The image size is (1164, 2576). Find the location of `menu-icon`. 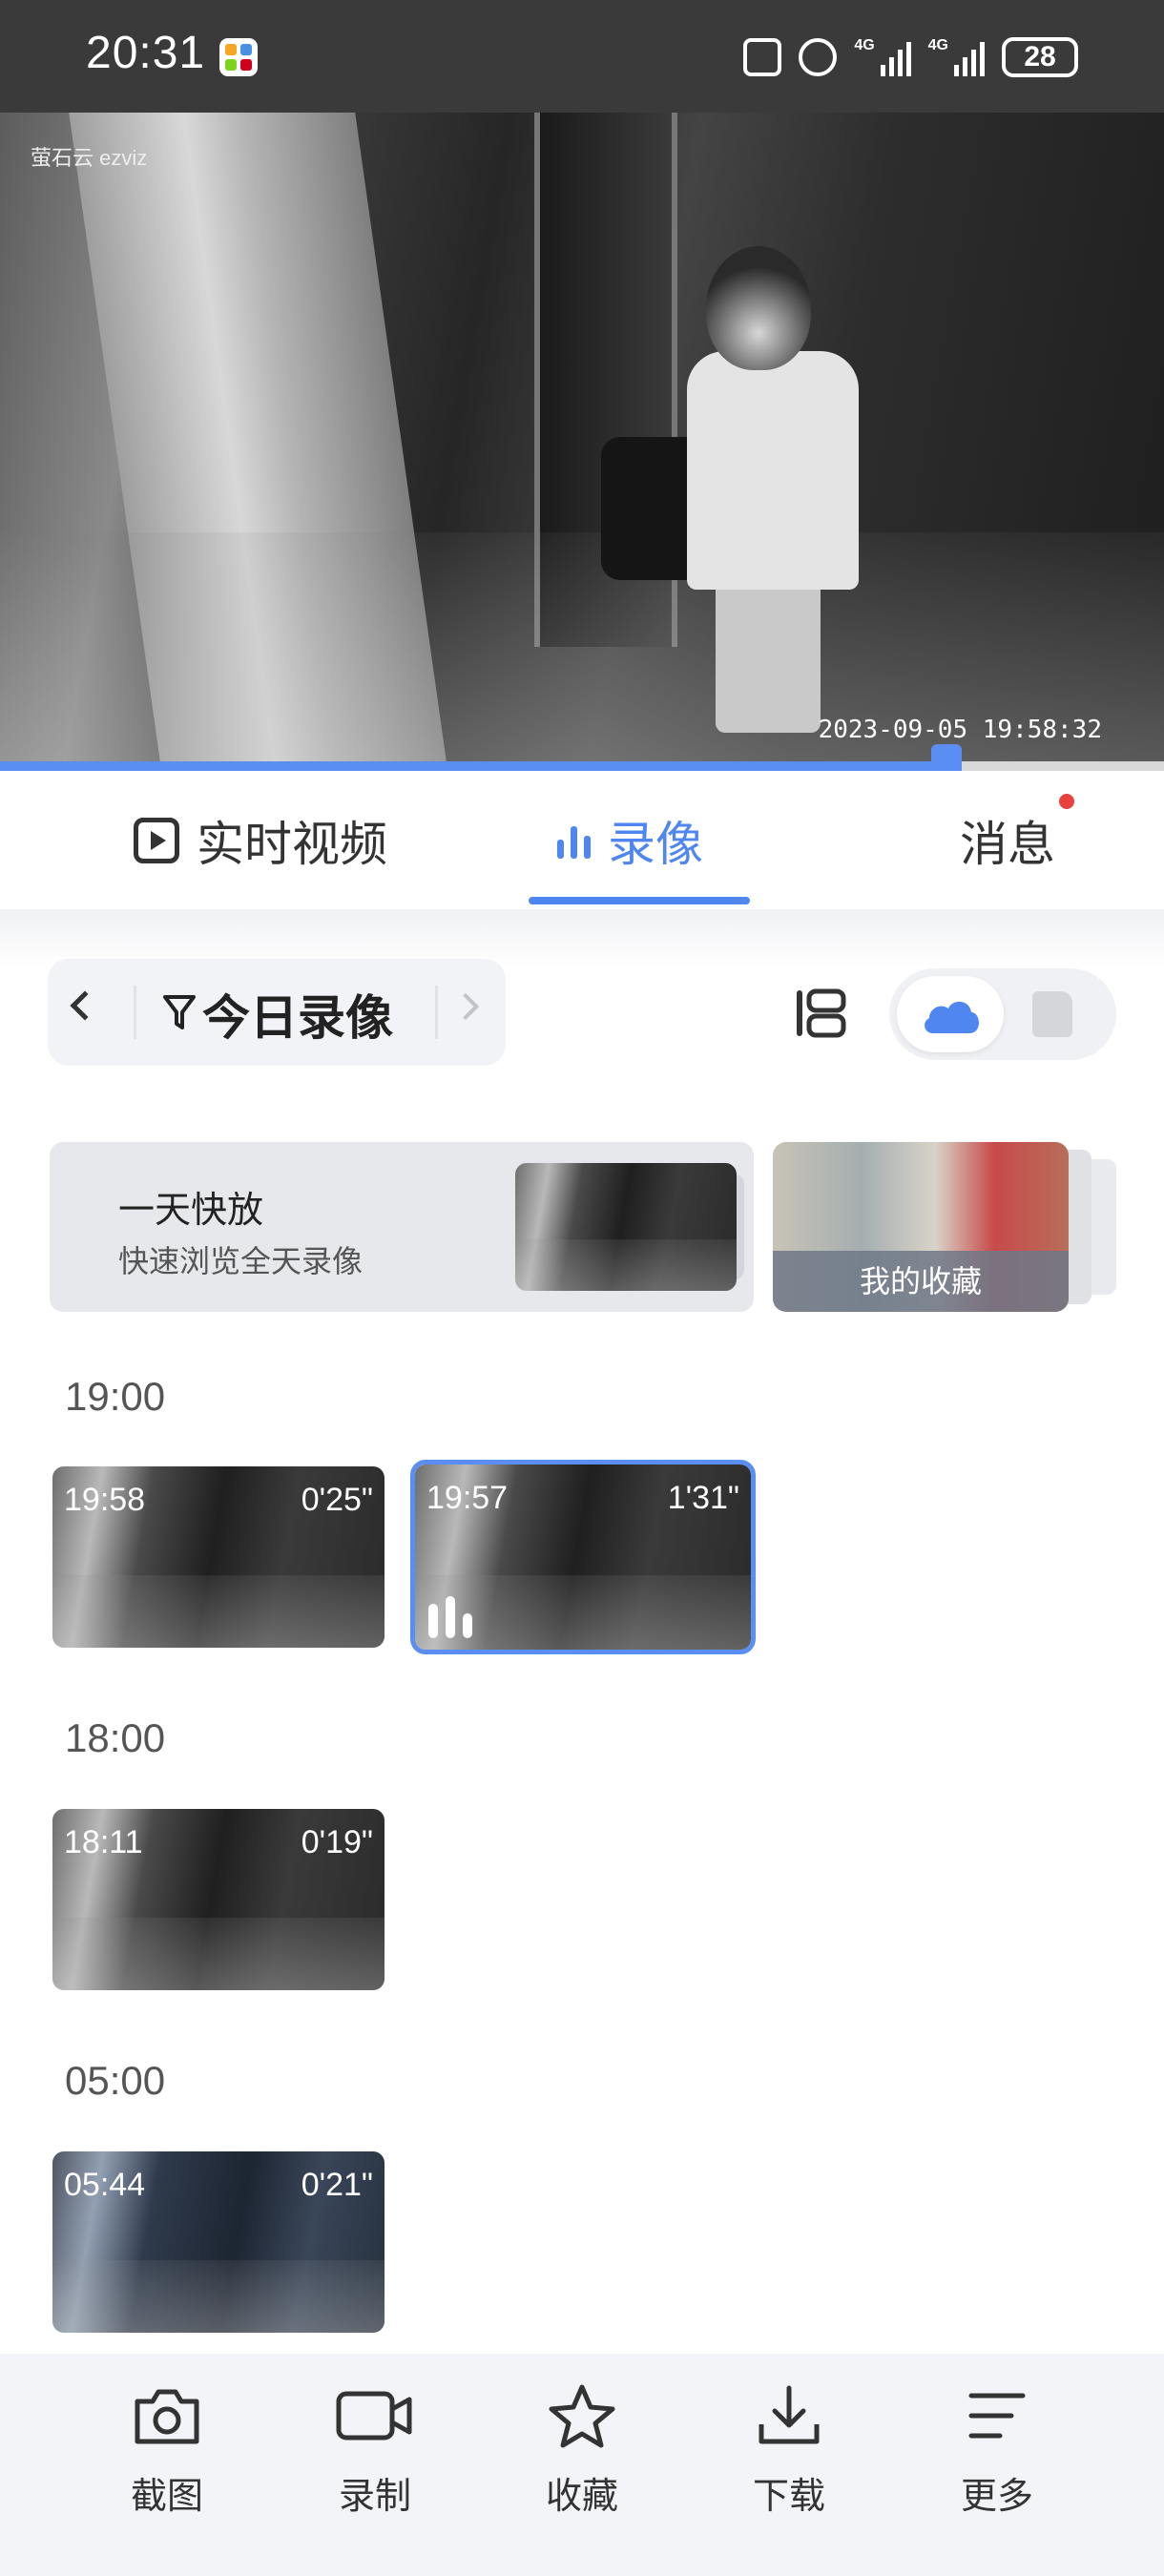

menu-icon is located at coordinates (997, 2416).